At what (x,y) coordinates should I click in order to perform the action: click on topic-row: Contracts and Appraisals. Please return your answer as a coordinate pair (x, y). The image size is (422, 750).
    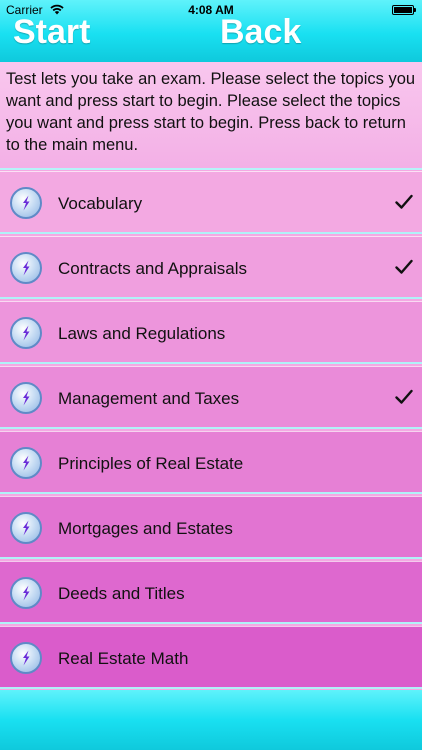
    Looking at the image, I should click on (211, 267).